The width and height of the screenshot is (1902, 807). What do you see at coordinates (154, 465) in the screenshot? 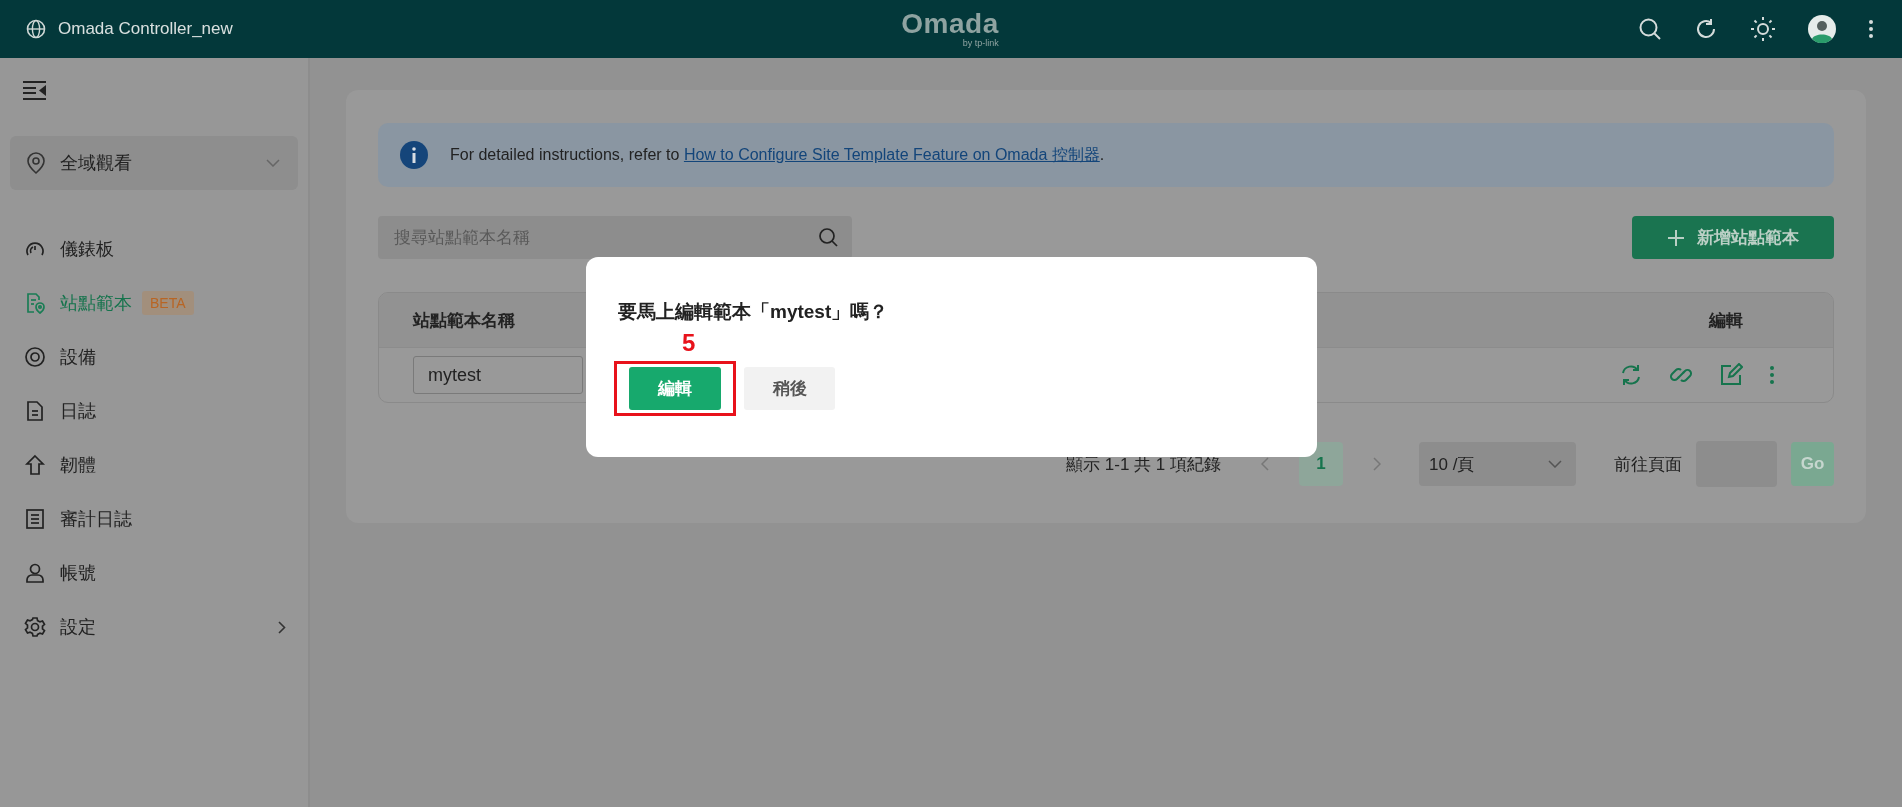
I see `sidebar-item: 韌體` at bounding box center [154, 465].